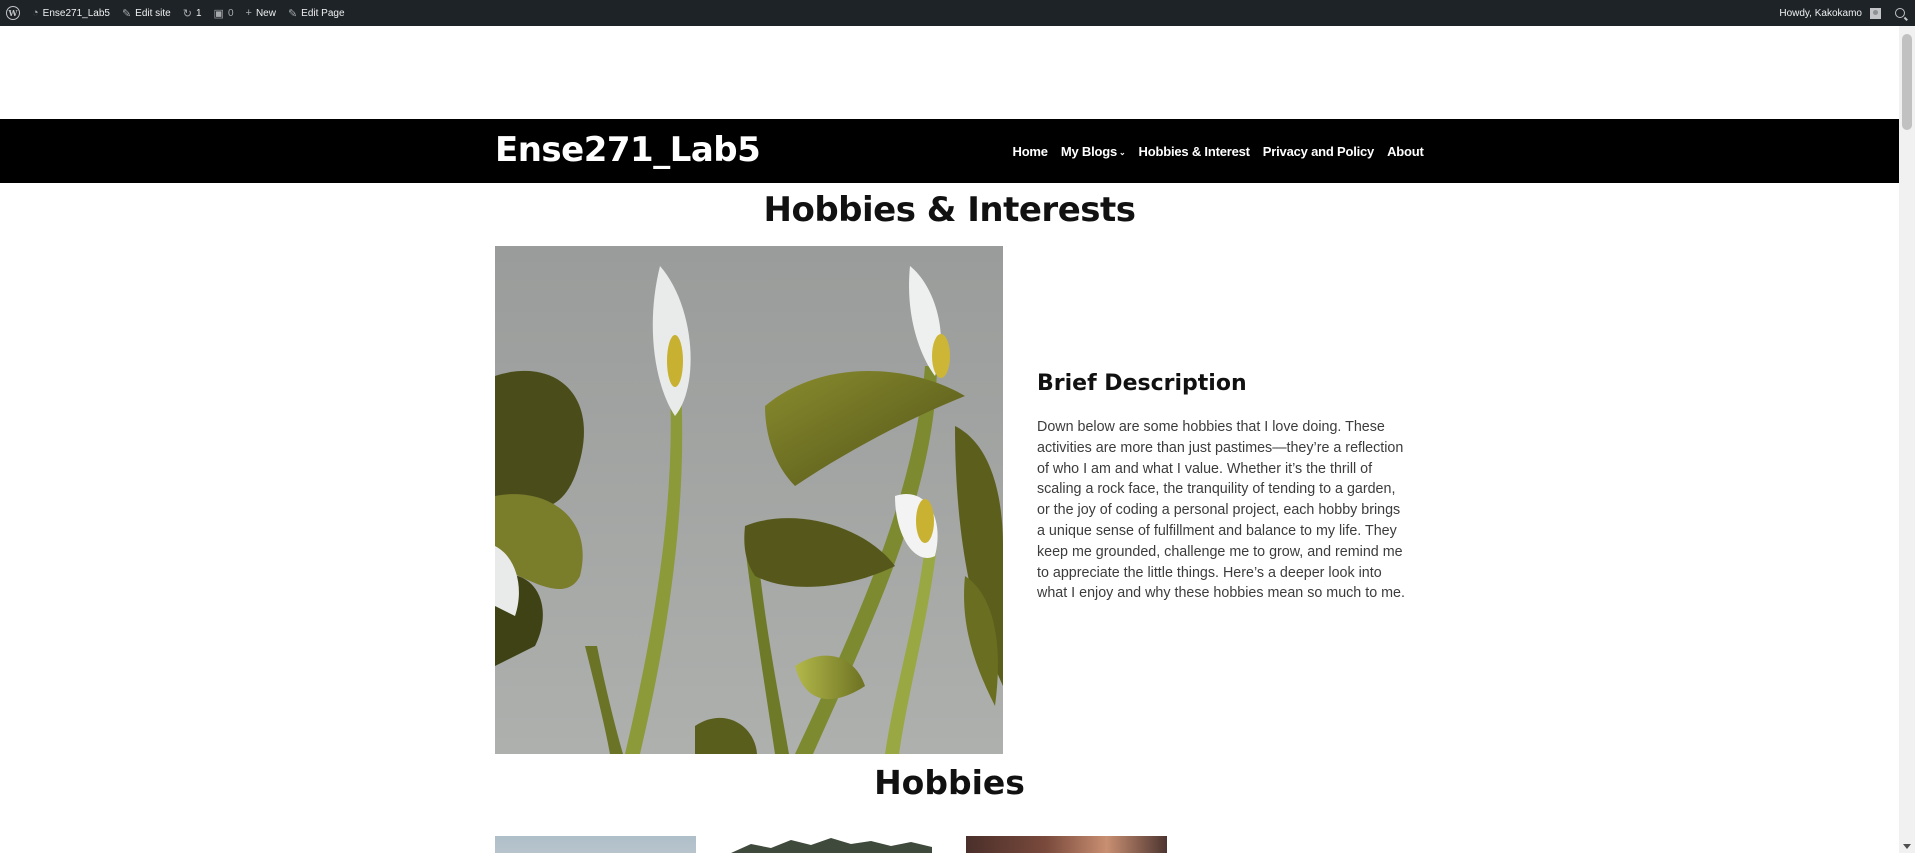 The image size is (1915, 853). I want to click on new-content-link: + New, so click(261, 13).